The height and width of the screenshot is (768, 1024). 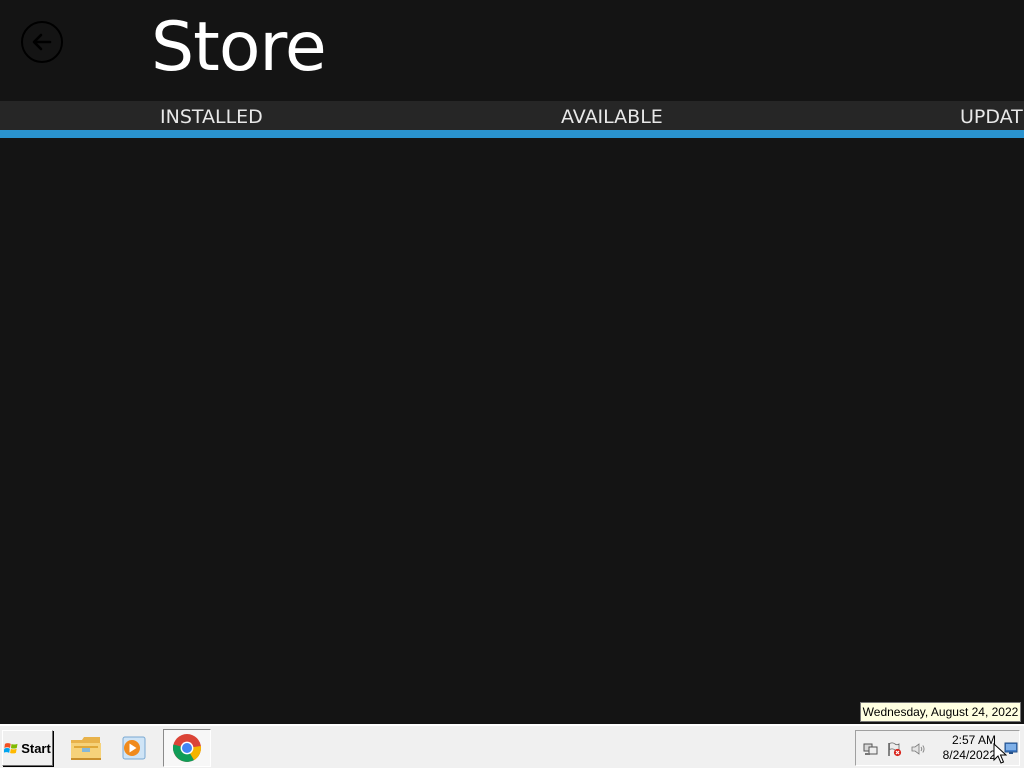 I want to click on tab-installed: INSTALLED, so click(x=211, y=117).